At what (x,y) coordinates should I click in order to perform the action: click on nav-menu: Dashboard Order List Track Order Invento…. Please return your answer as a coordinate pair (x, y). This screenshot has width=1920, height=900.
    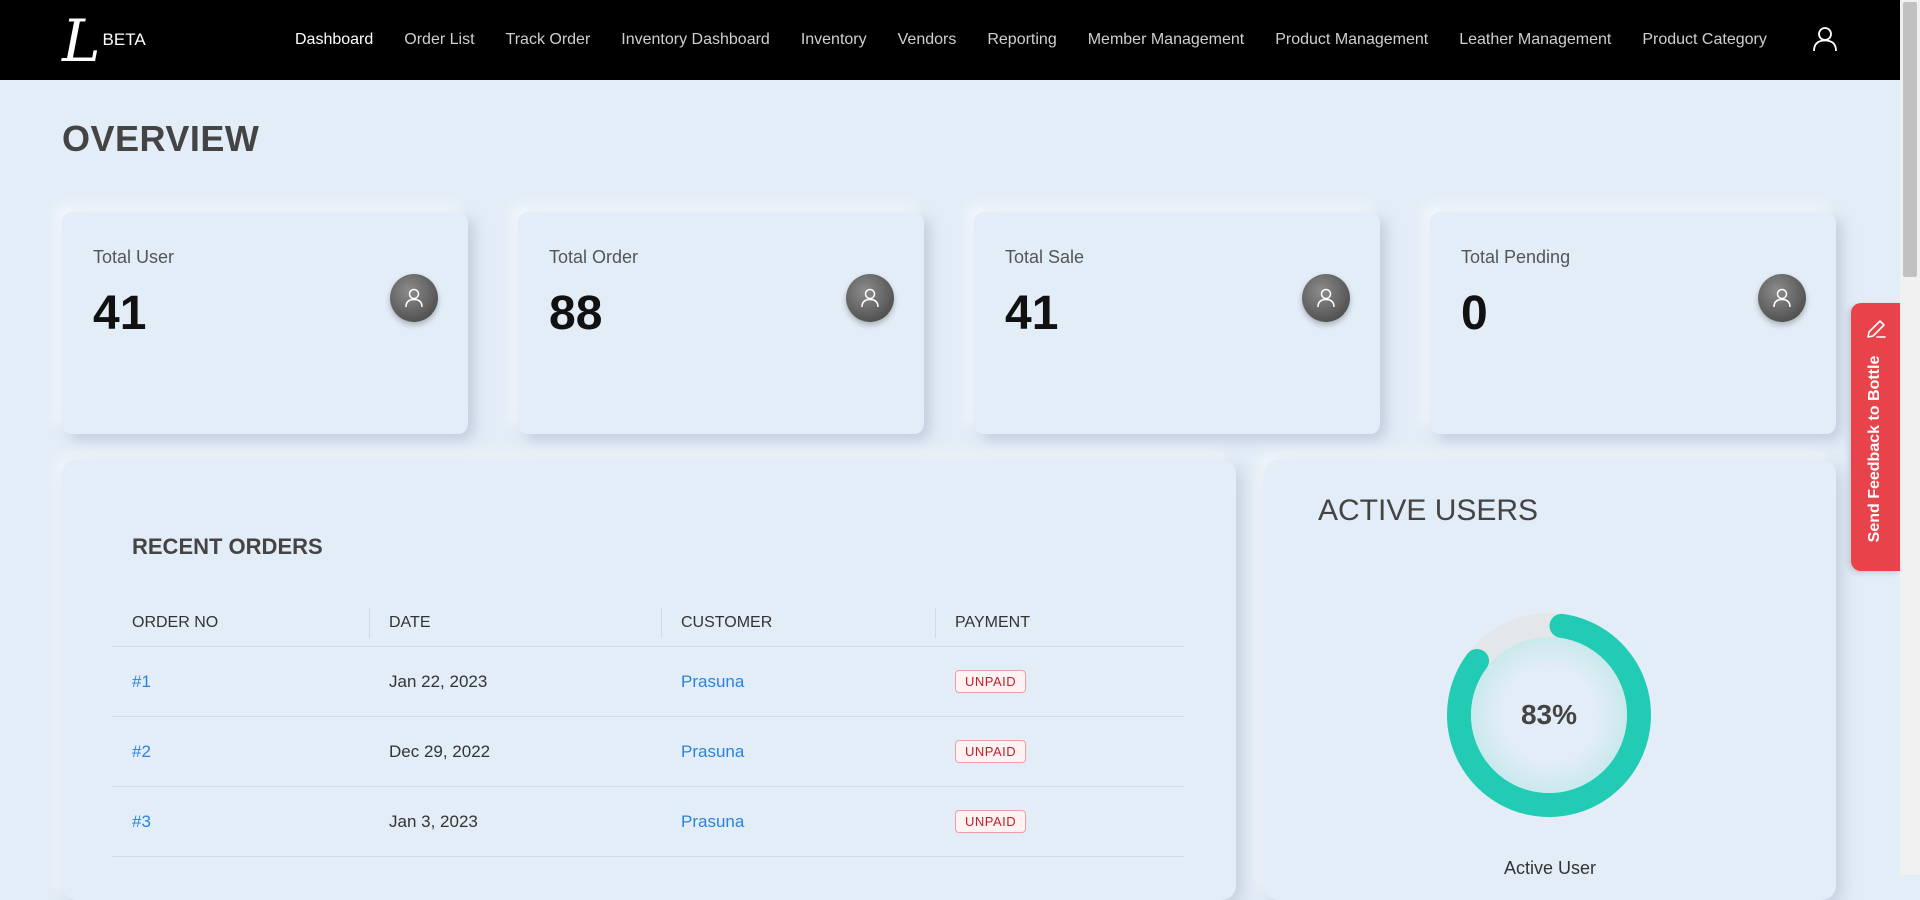
    Looking at the image, I should click on (1046, 40).